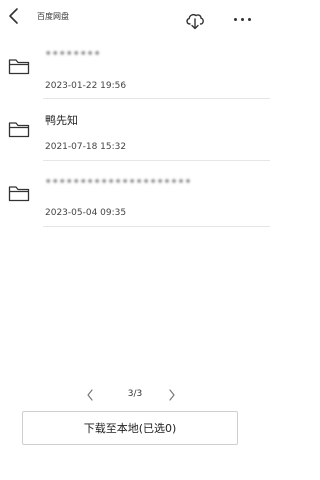 This screenshot has width=320, height=480. I want to click on list-item: •••••••• 2023-01-22 19:56, so click(135, 68).